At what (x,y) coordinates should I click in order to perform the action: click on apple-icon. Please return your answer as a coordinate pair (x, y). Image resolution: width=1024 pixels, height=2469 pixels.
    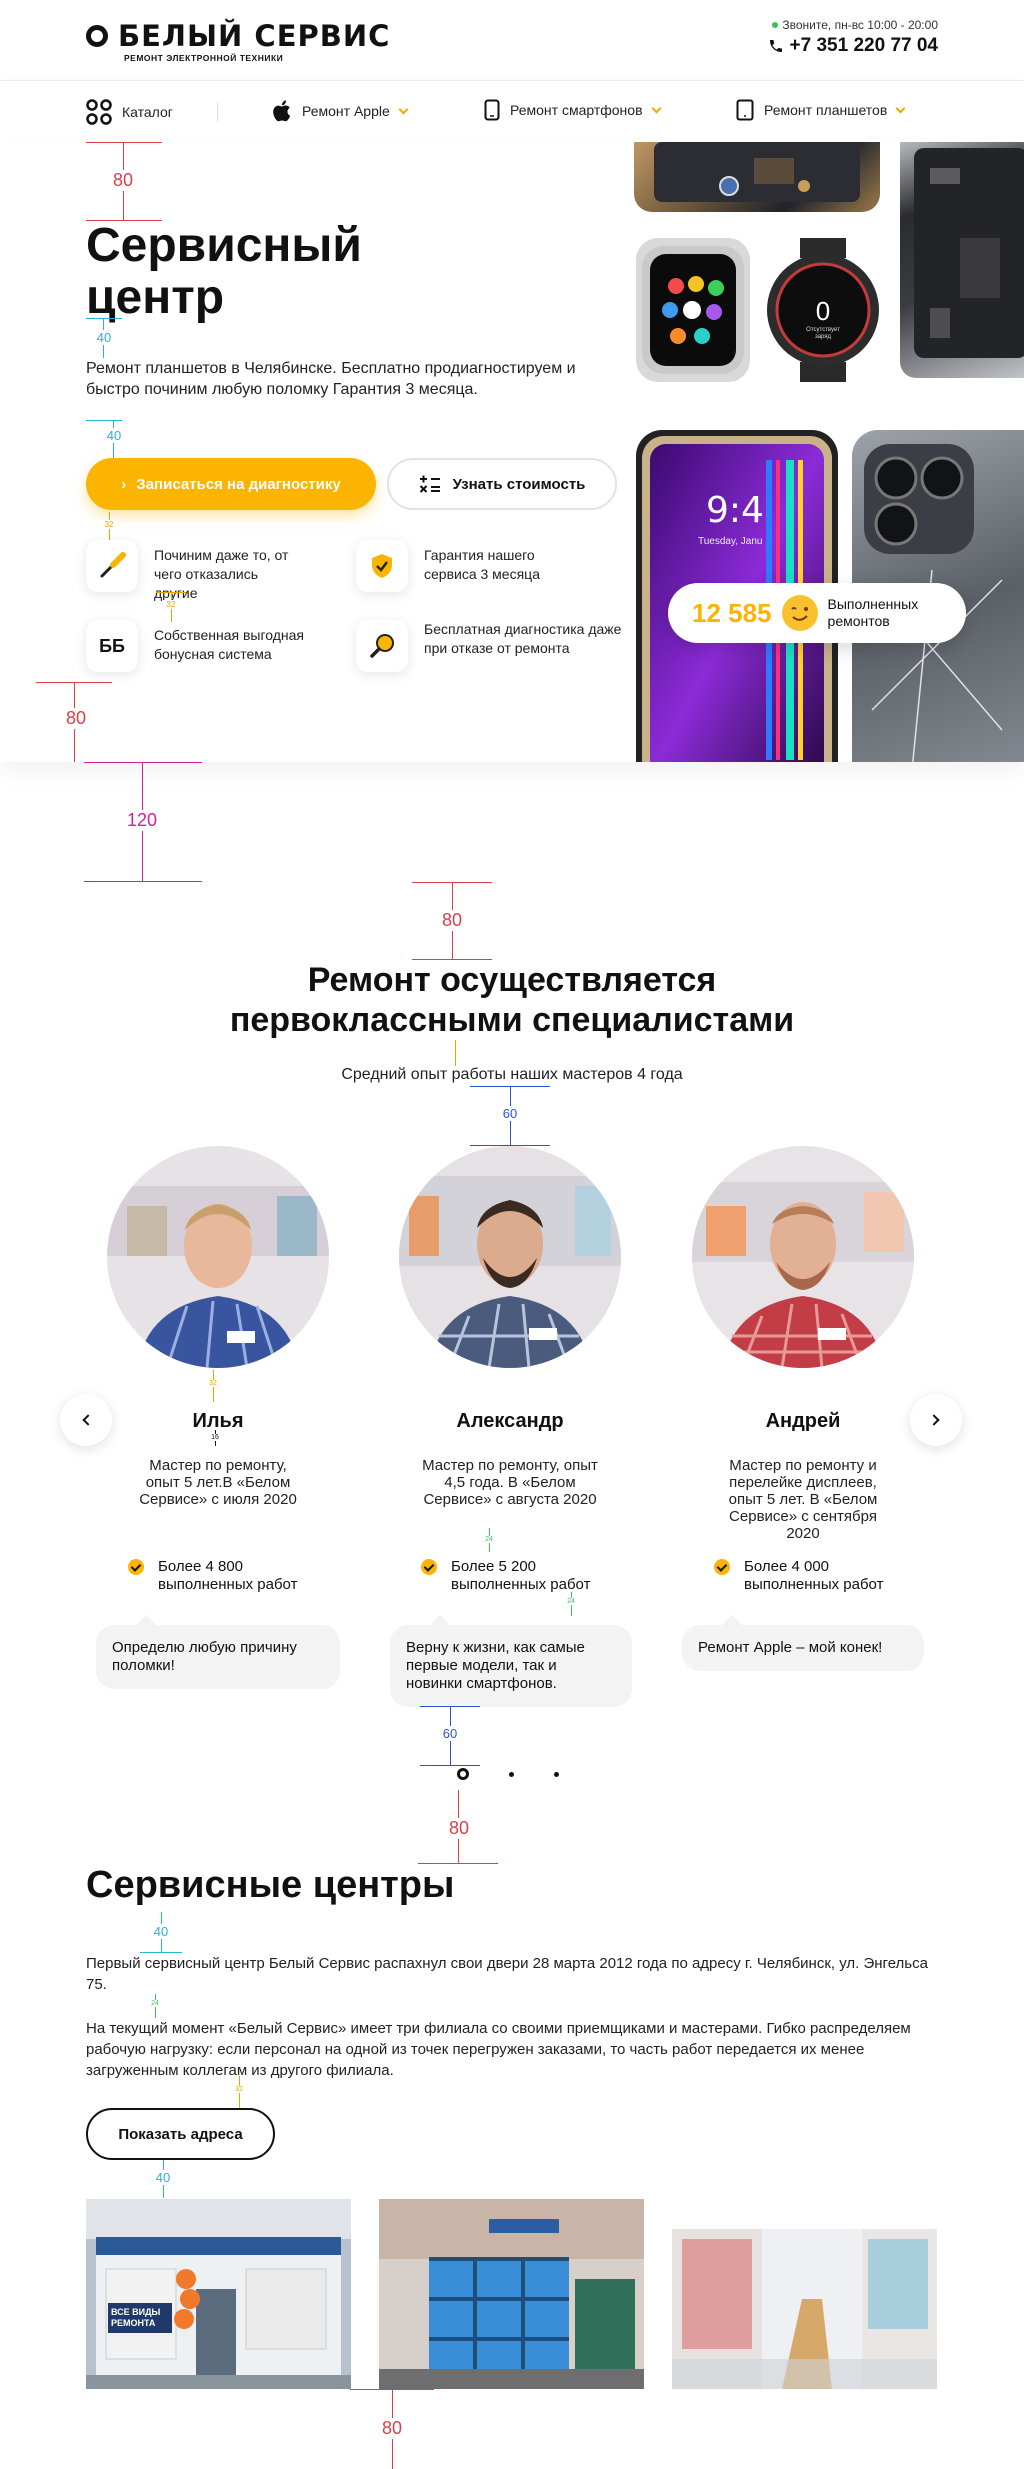
    Looking at the image, I should click on (282, 111).